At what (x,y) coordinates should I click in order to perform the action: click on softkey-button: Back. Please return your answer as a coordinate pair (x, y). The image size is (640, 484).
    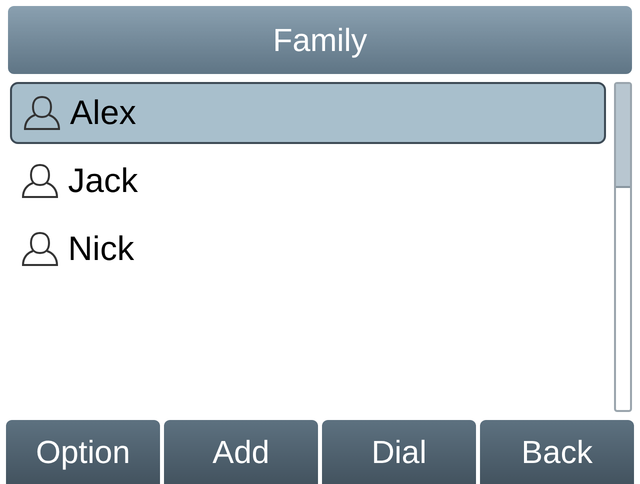
    Looking at the image, I should click on (557, 452).